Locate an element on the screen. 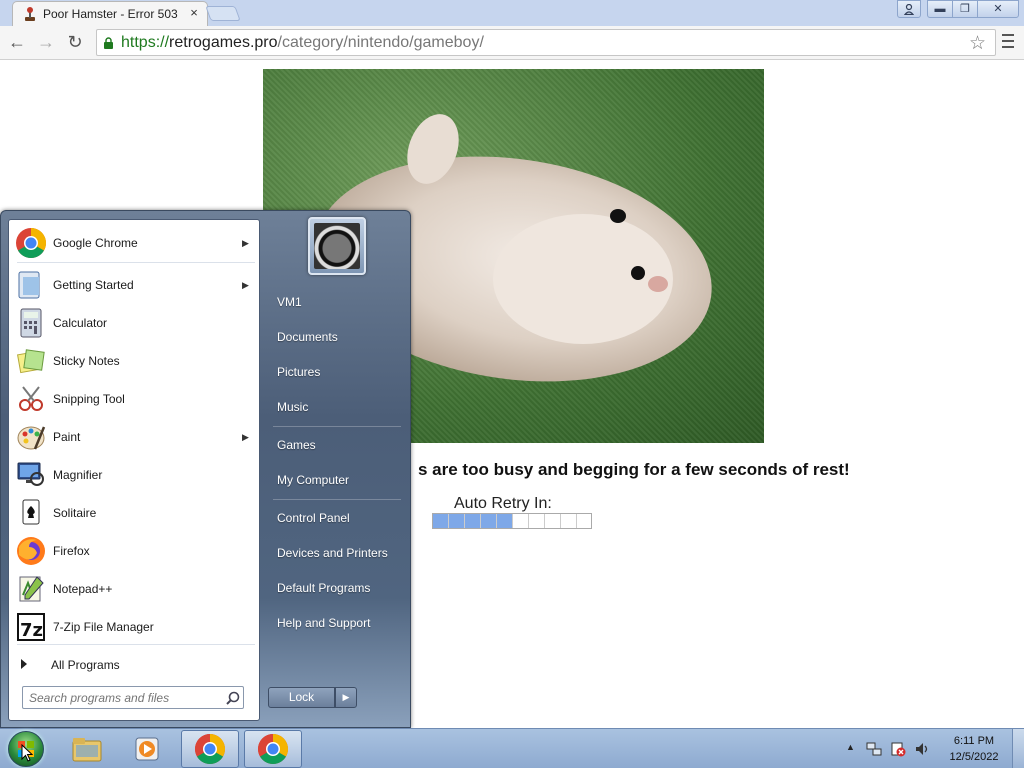 The width and height of the screenshot is (1024, 768). all-programs-button: All Programs is located at coordinates (134, 665).